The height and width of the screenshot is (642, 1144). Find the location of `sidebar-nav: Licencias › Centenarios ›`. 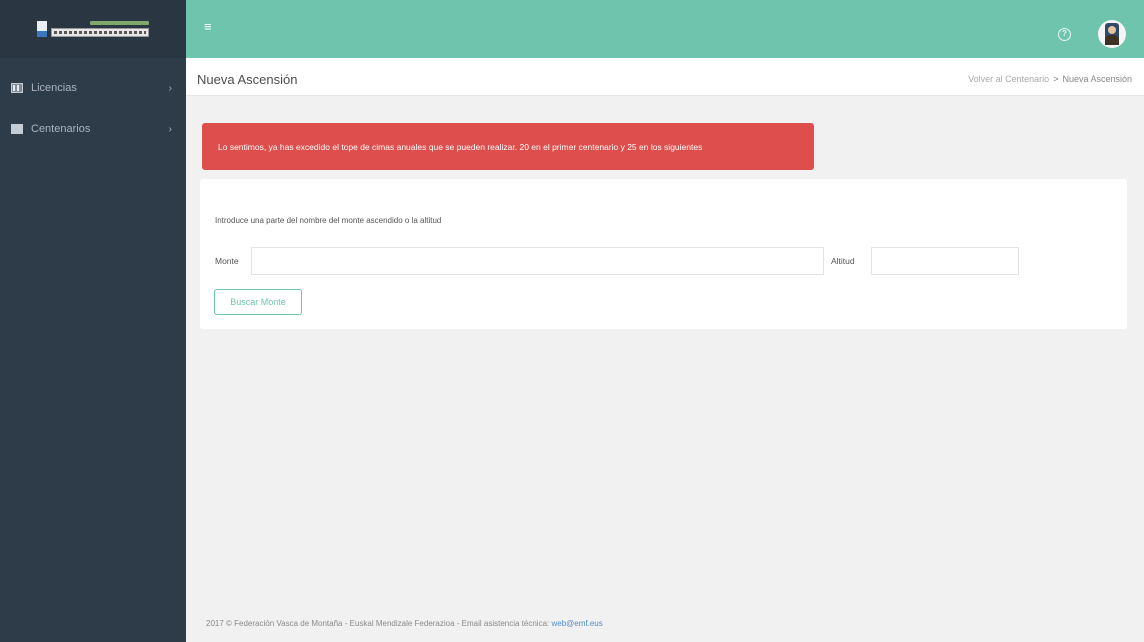

sidebar-nav: Licencias › Centenarios › is located at coordinates (93, 108).